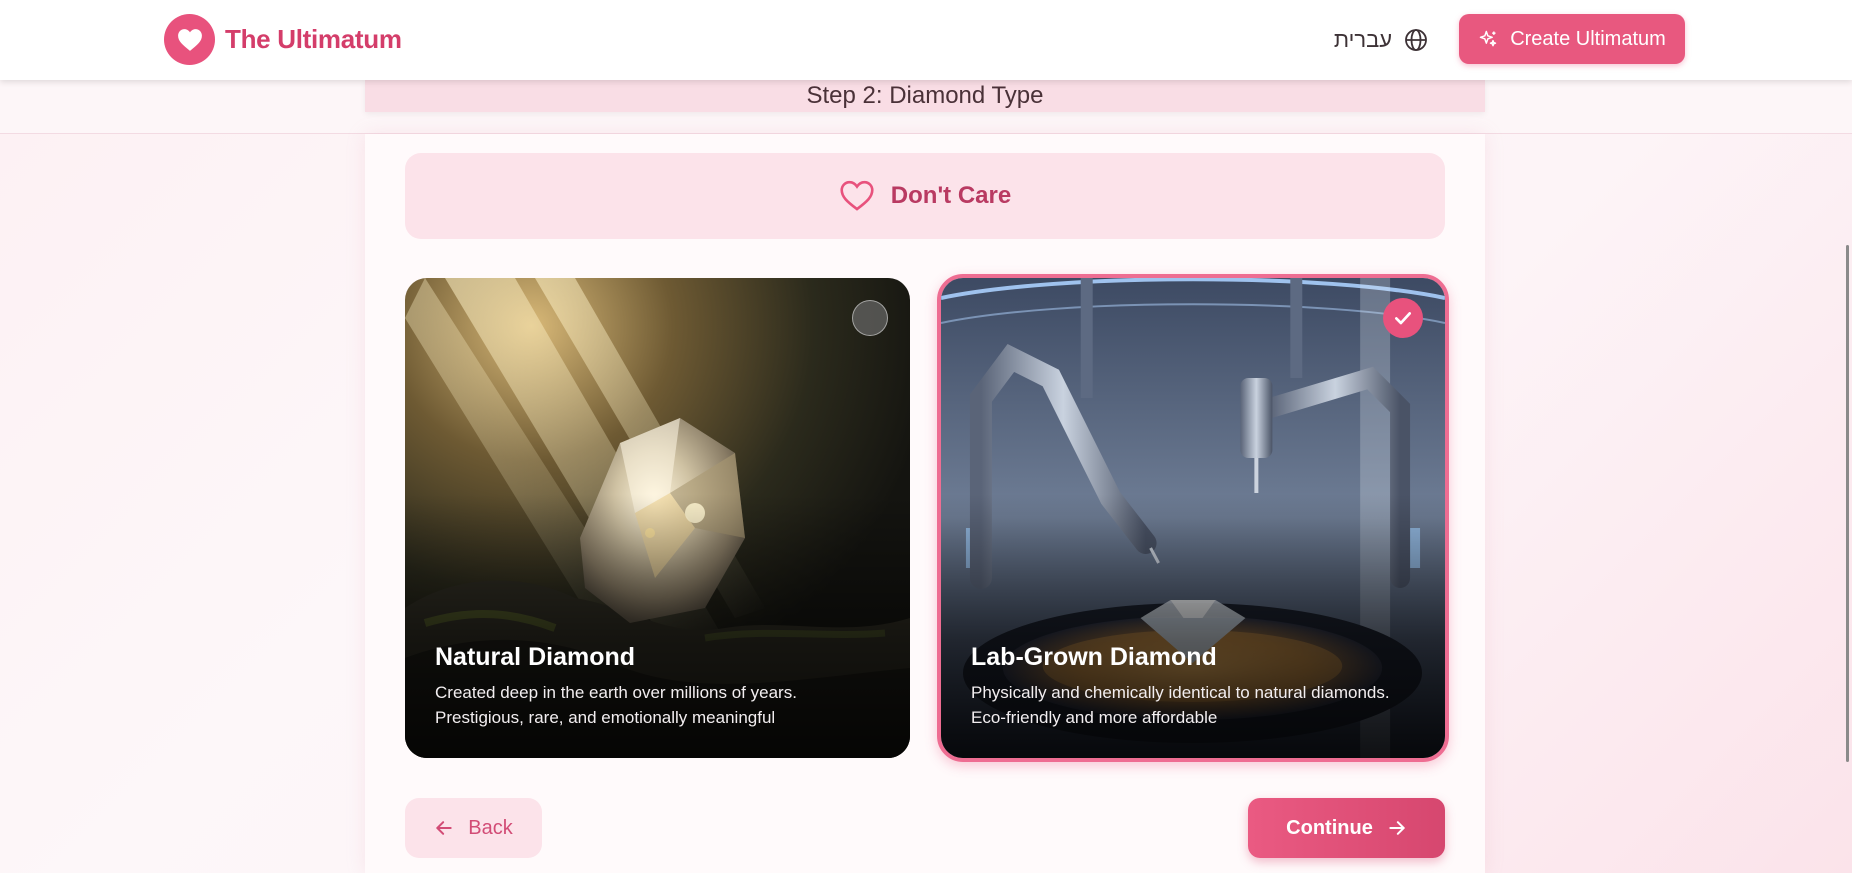 This screenshot has height=873, width=1852. I want to click on brand-logo: The Ultimatum, so click(283, 39).